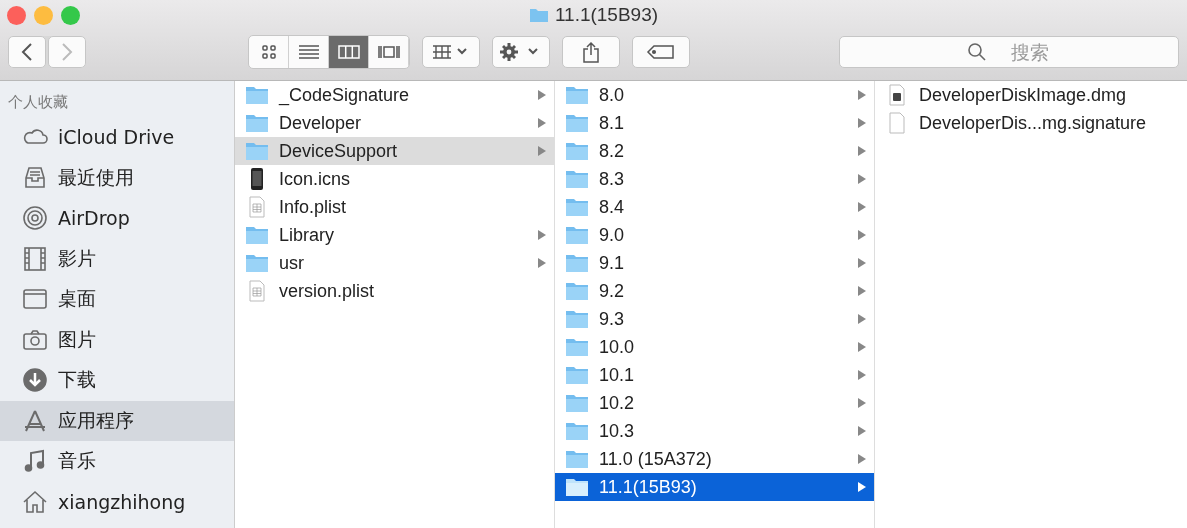 This screenshot has height=528, width=1187. I want to click on sidebar-item: 桌面, so click(117, 299).